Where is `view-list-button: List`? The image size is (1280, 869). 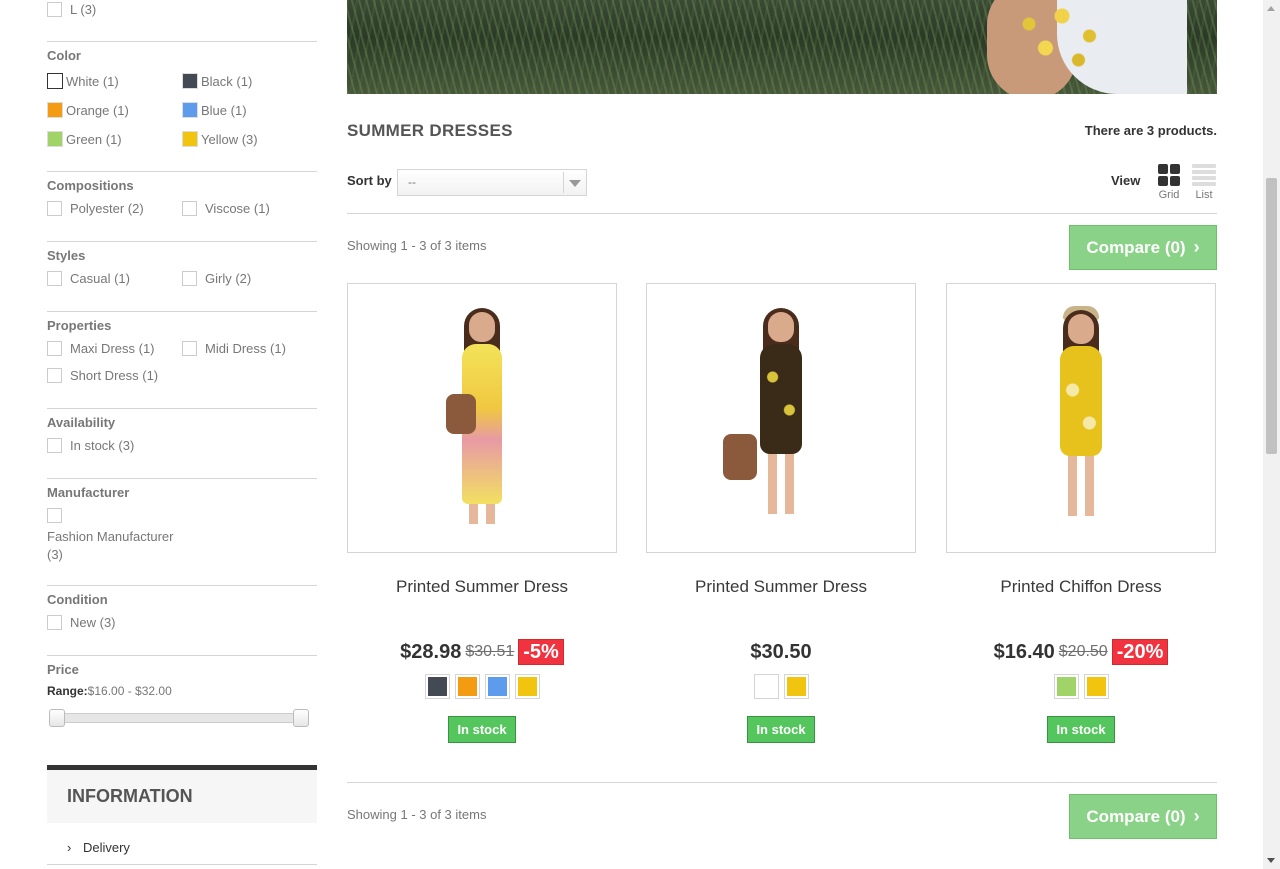
view-list-button: List is located at coordinates (1204, 182).